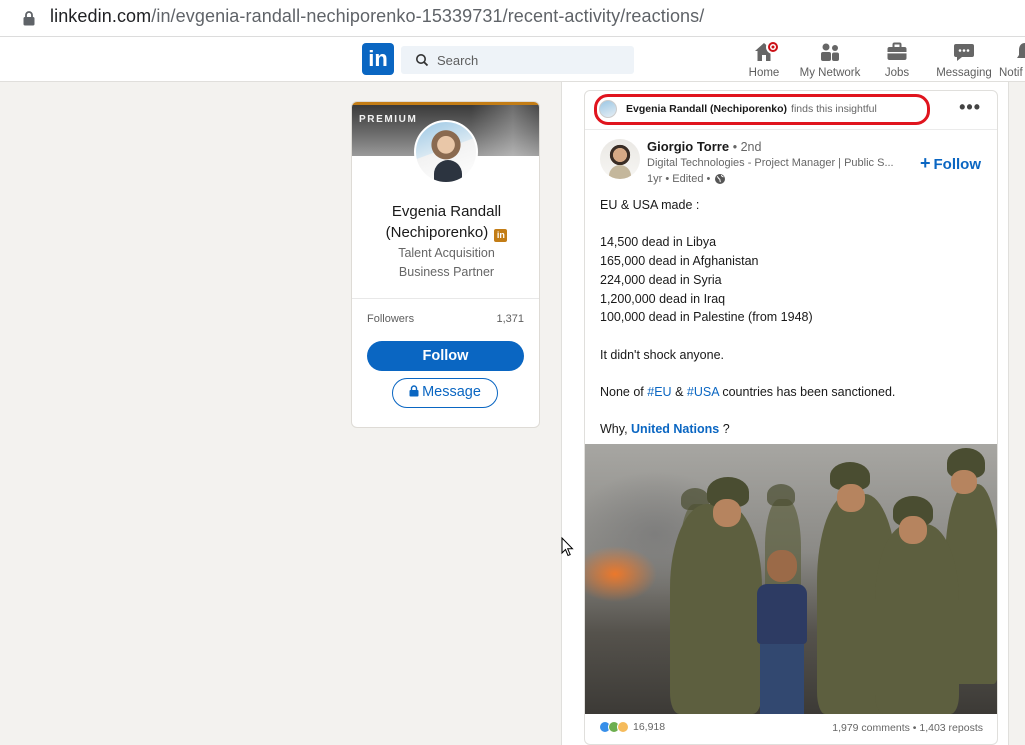 The image size is (1025, 745). Describe the element at coordinates (445, 356) in the screenshot. I see `follow-button: Follow` at that location.